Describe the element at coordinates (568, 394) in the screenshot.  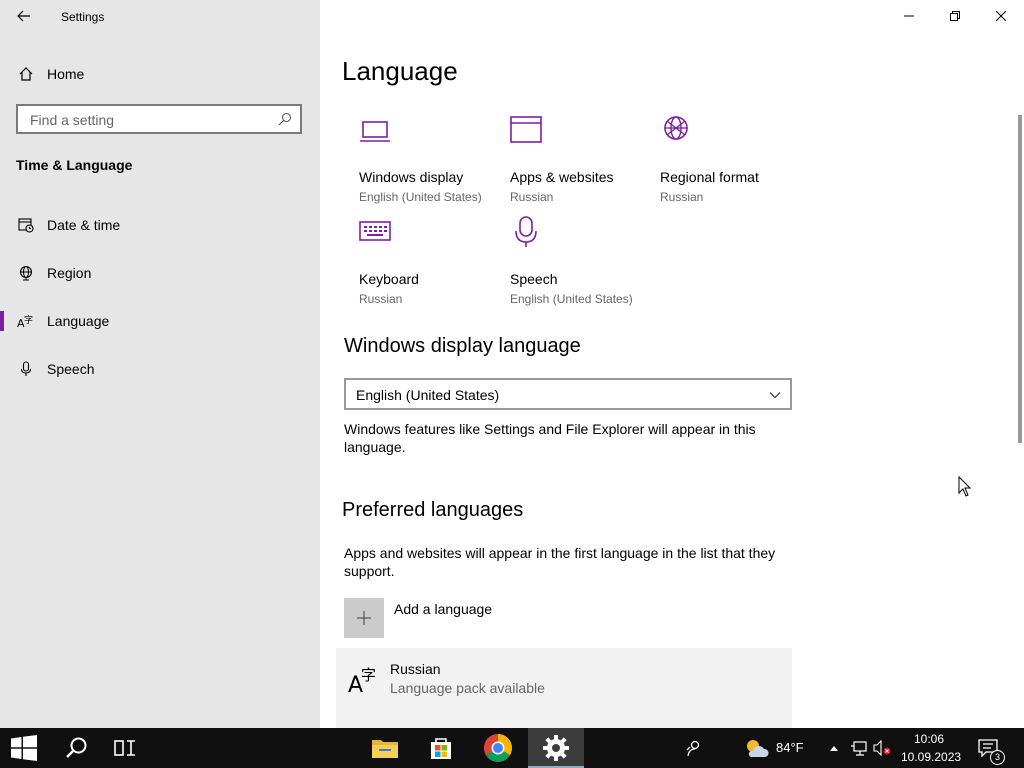
I see `display-language-dropdown: English (United States)` at that location.